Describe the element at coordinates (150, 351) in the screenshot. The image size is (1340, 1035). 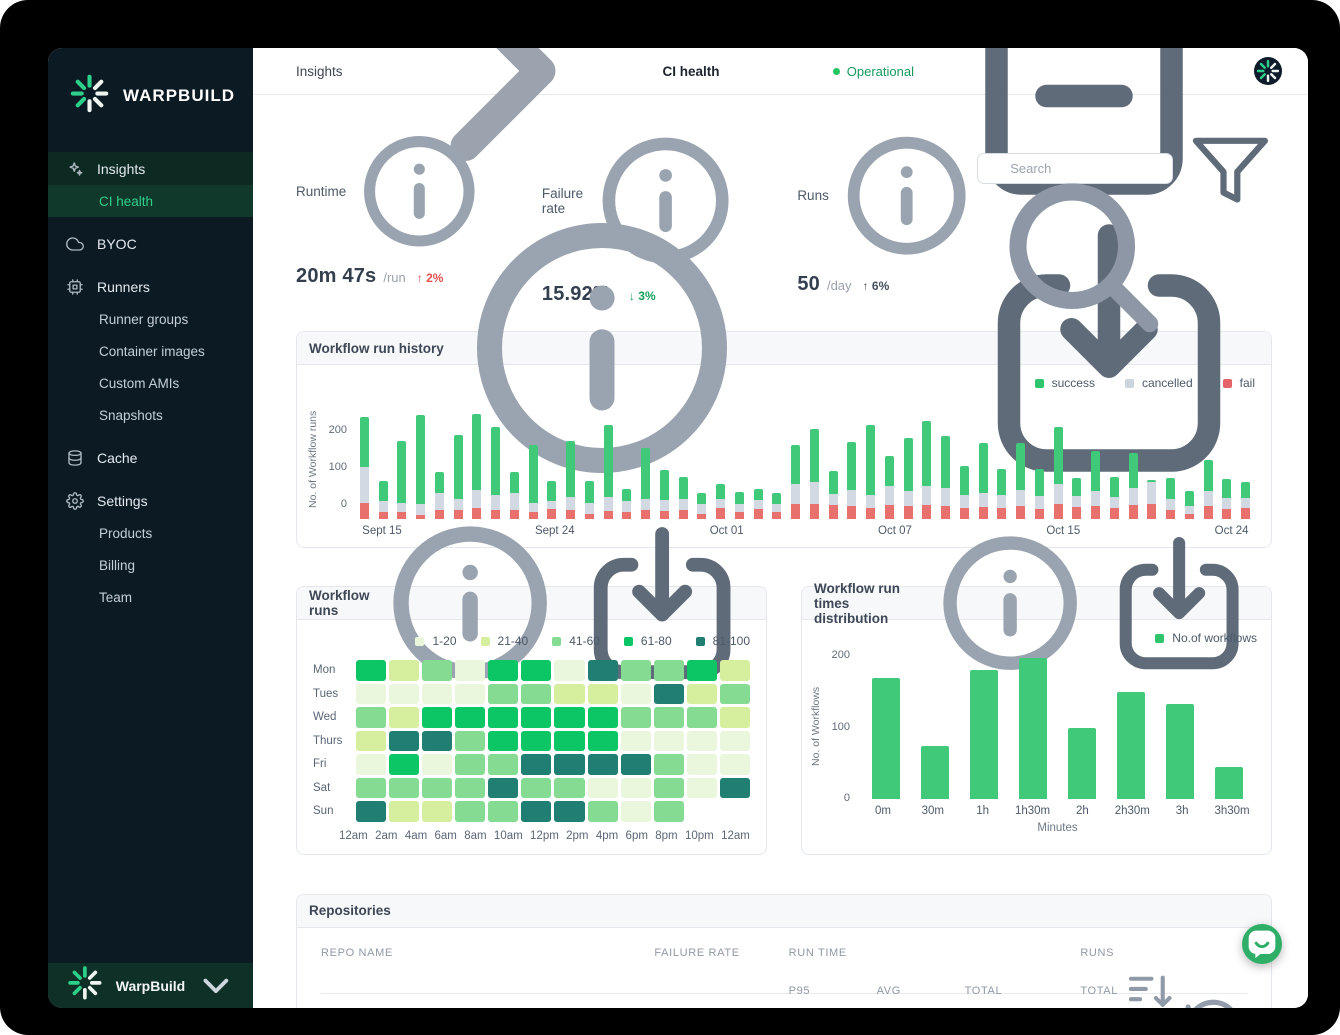
I see `sidebar-item-container-images: Container images` at that location.